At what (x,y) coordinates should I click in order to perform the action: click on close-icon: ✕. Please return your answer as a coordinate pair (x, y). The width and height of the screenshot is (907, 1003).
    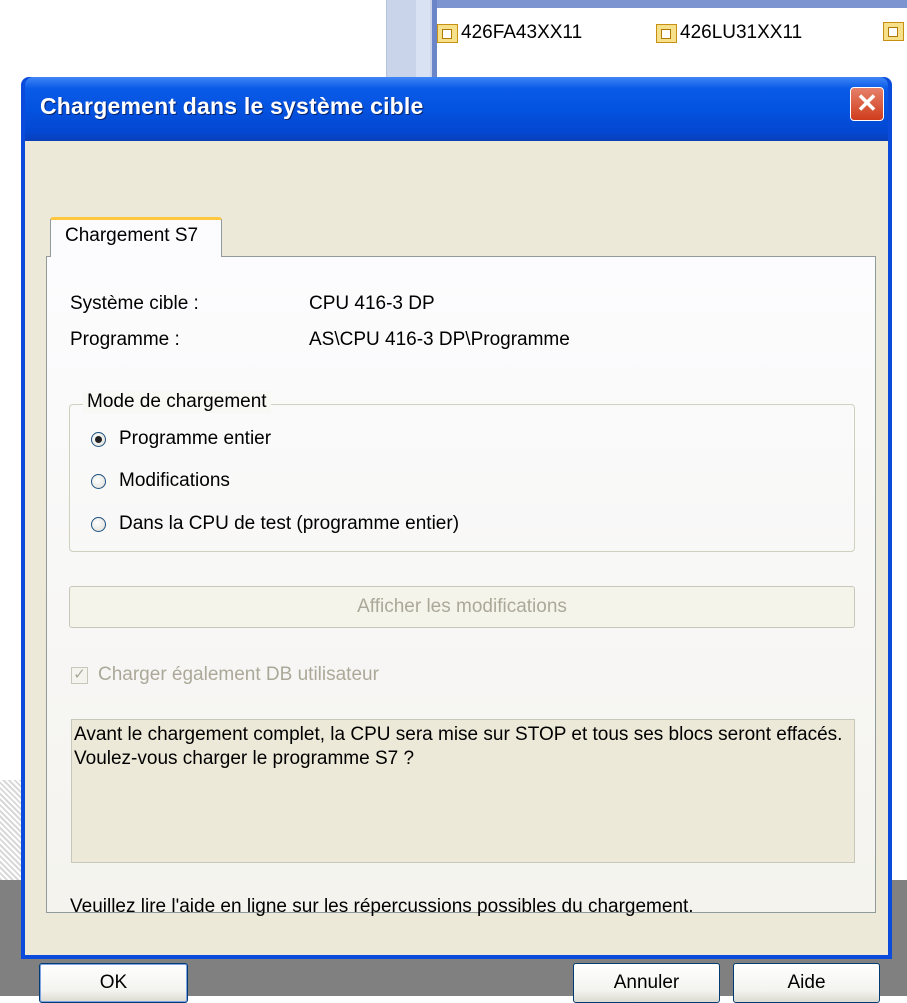
    Looking at the image, I should click on (867, 103).